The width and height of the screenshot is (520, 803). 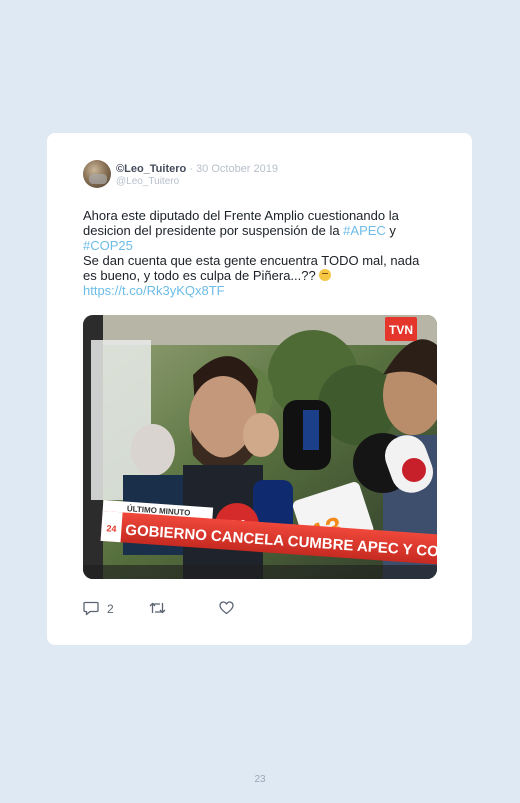 I want to click on like-button, so click(x=226, y=608).